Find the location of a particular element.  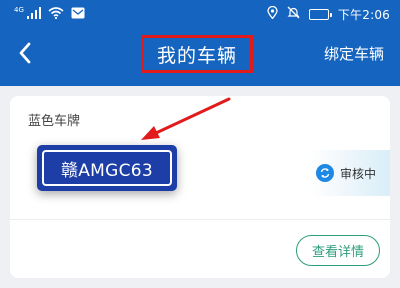

status-left: 4G is located at coordinates (49, 13).